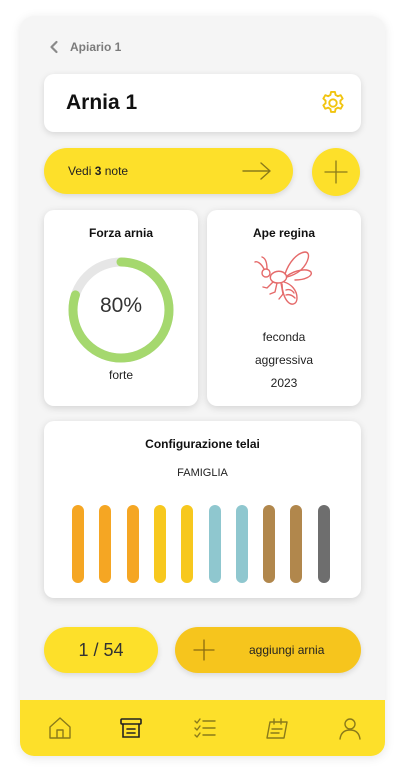  I want to click on archive-icon, so click(131, 728).